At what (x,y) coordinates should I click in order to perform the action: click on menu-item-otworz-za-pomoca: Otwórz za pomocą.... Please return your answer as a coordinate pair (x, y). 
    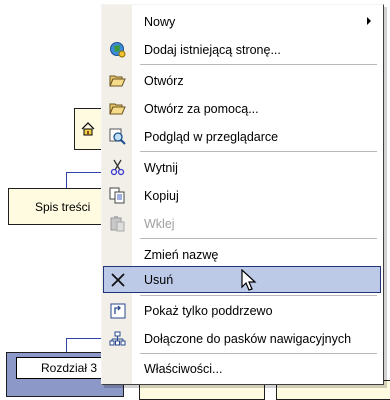
    Looking at the image, I should click on (242, 108).